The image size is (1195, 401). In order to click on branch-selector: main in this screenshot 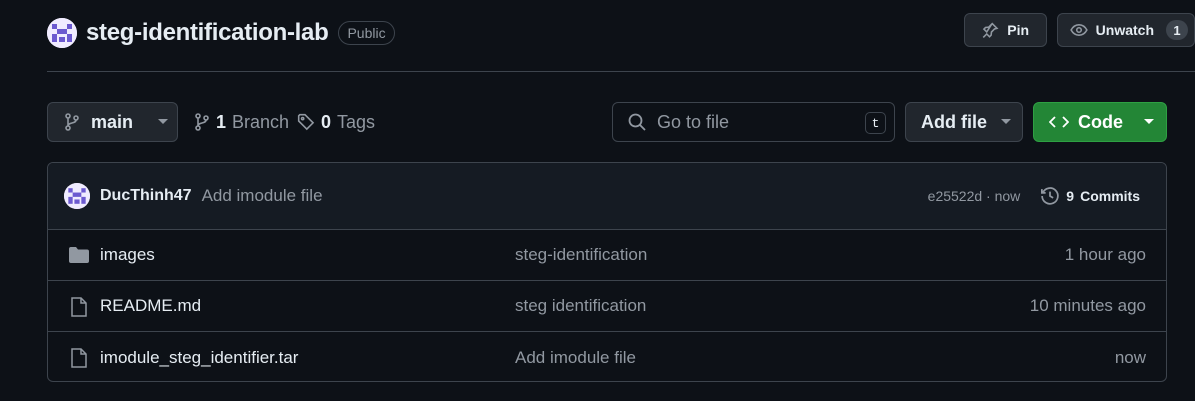, I will do `click(112, 122)`.